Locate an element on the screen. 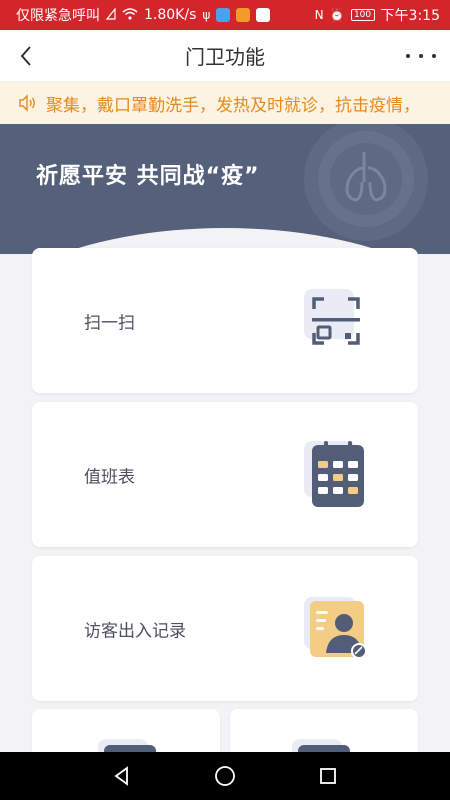  triangle-back-icon is located at coordinates (121, 776).